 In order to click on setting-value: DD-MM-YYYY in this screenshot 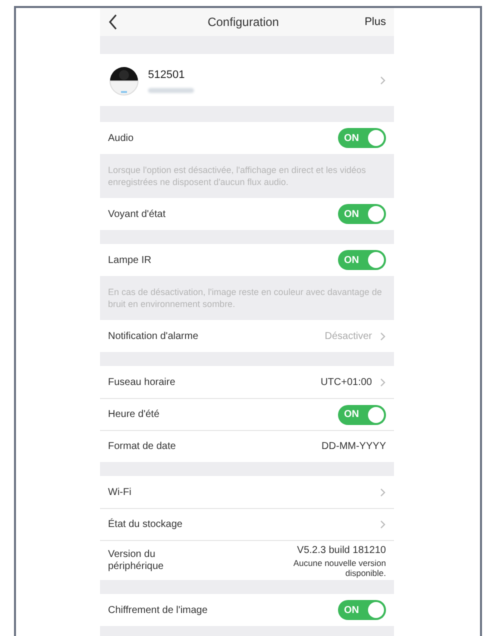, I will do `click(354, 447)`.